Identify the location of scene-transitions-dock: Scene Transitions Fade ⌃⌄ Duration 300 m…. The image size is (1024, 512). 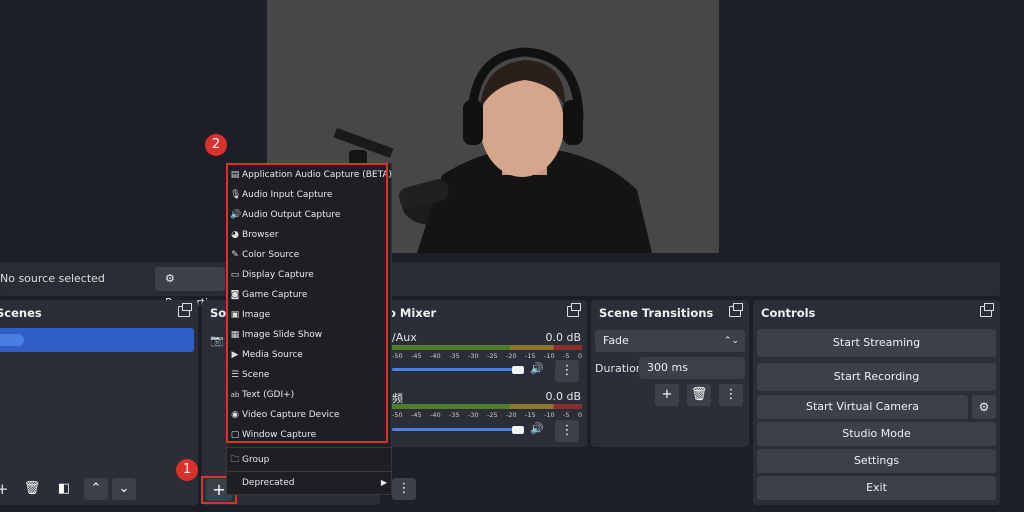
(670, 373).